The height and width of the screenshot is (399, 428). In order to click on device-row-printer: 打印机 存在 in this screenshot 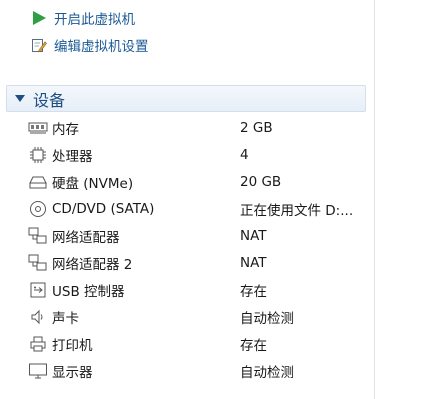, I will do `click(187, 343)`.